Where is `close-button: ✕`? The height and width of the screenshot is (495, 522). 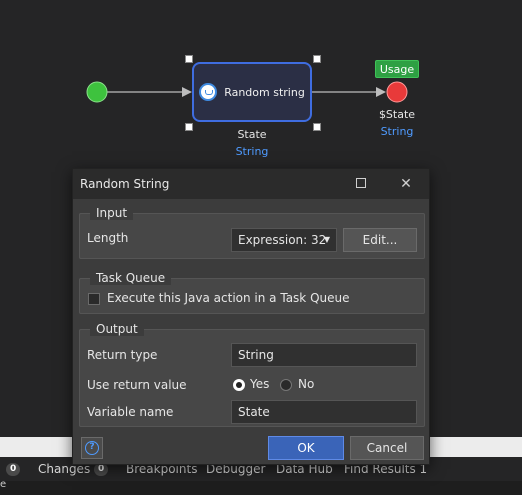
close-button: ✕ is located at coordinates (406, 184).